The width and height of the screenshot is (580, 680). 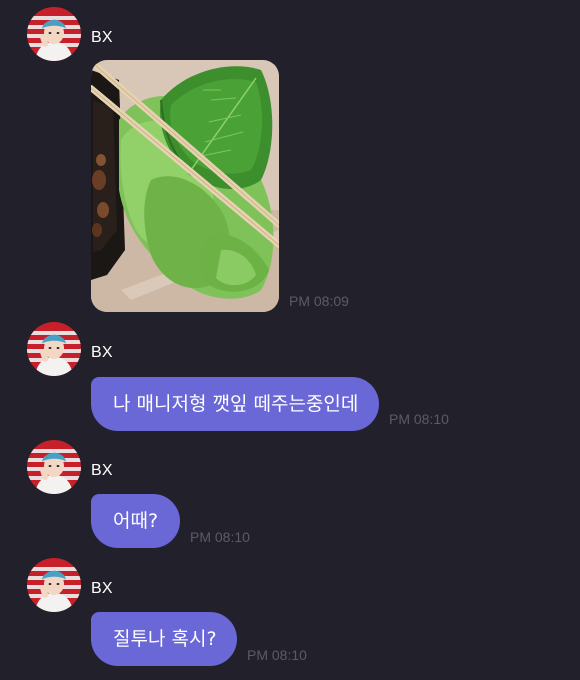 I want to click on perilla-leaves-photo, so click(x=185, y=186).